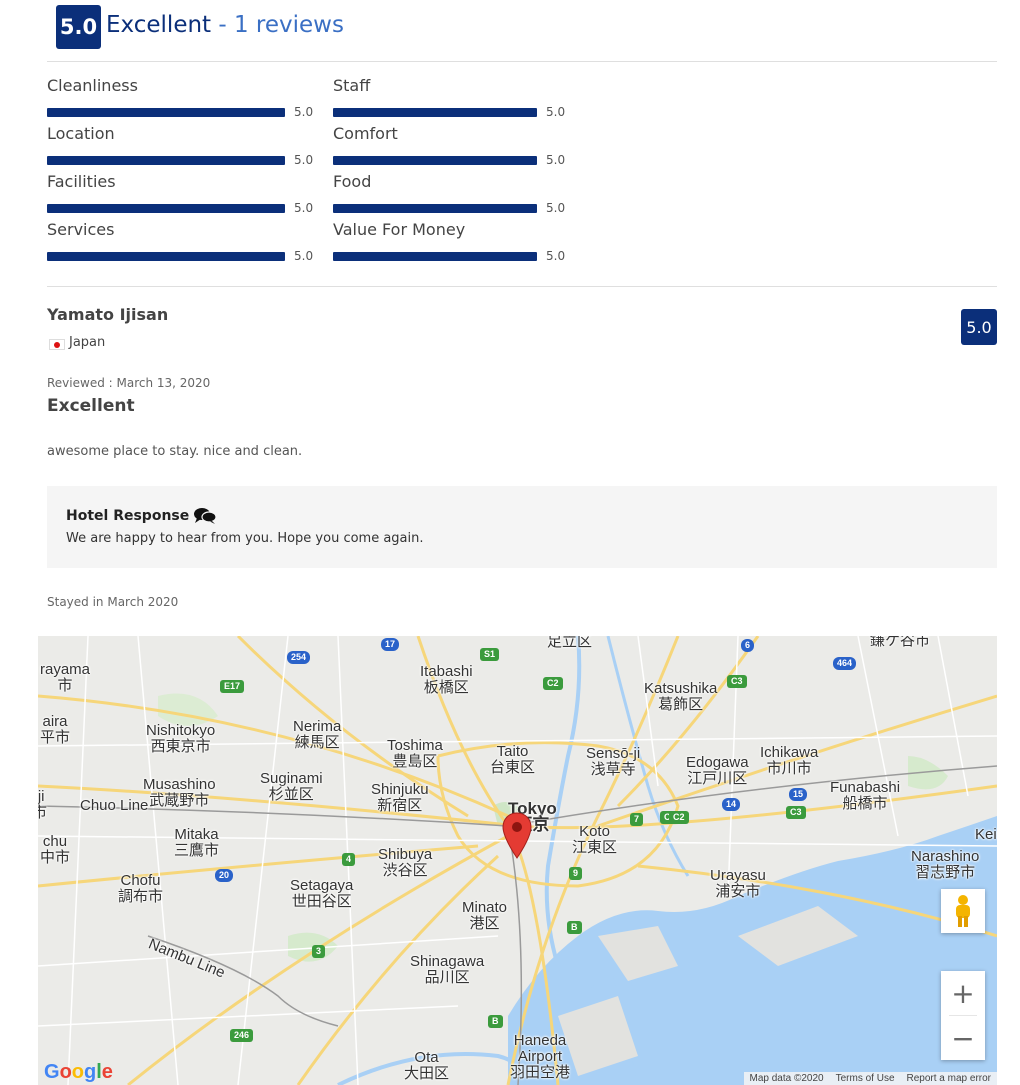  I want to click on zoom-in-button: +, so click(963, 993).